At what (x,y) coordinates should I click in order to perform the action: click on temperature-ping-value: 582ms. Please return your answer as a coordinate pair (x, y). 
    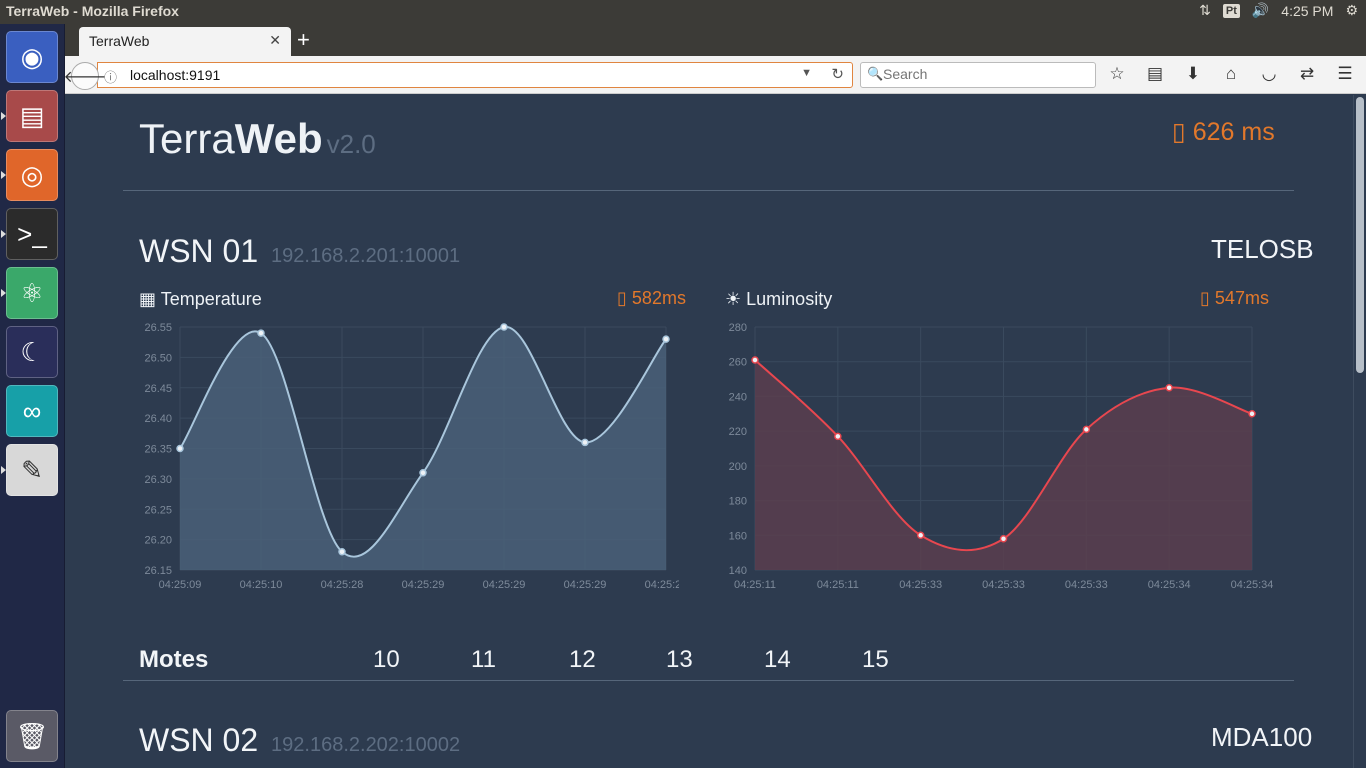
    Looking at the image, I should click on (658, 298).